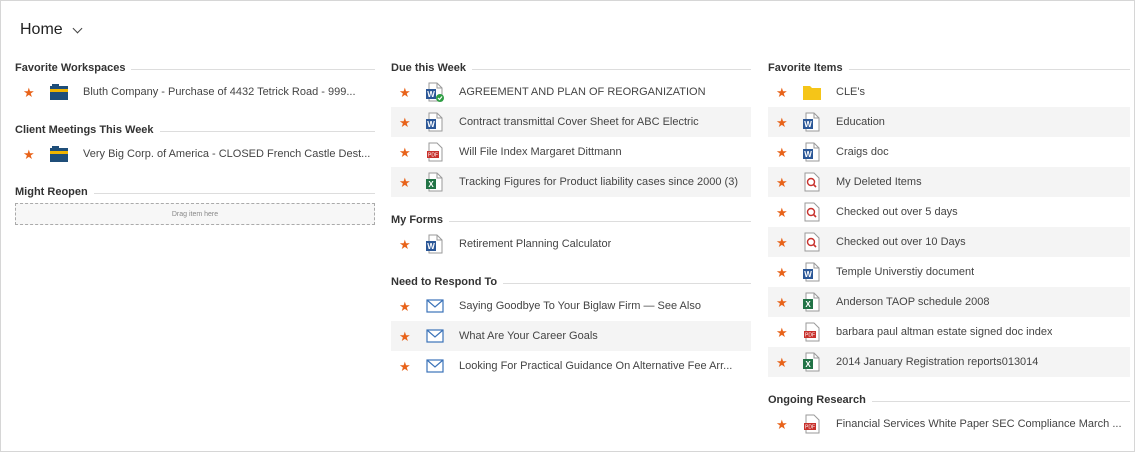 Image resolution: width=1135 pixels, height=452 pixels. Describe the element at coordinates (417, 220) in the screenshot. I see `section-title: My Forms` at that location.